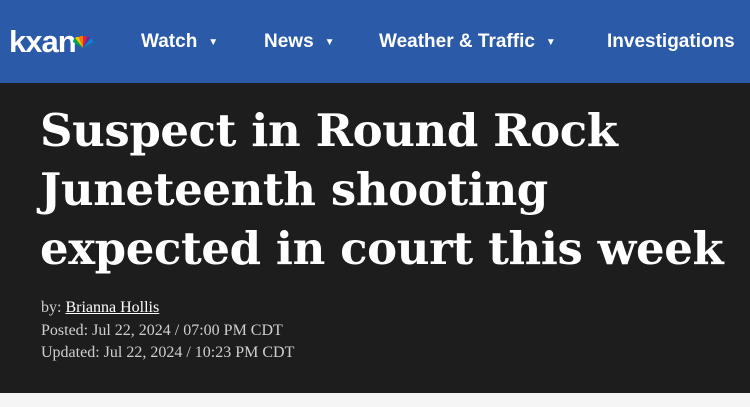 Image resolution: width=750 pixels, height=407 pixels. I want to click on page-background, so click(375, 400).